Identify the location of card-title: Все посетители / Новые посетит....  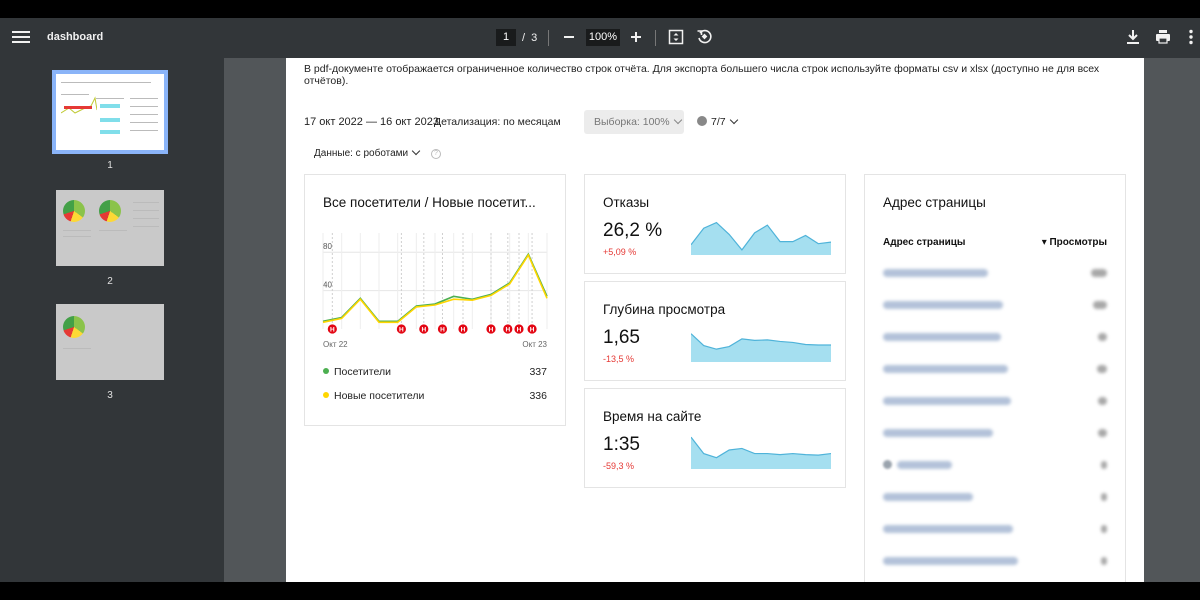
(429, 202).